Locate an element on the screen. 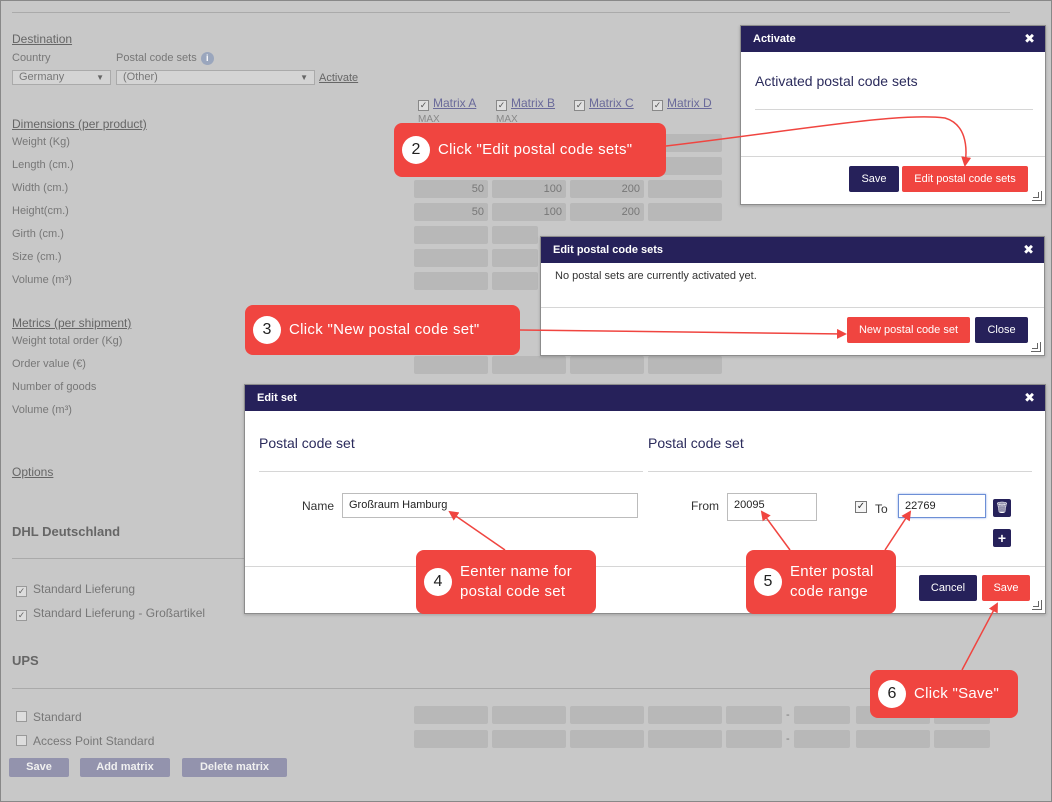 Image resolution: width=1052 pixels, height=802 pixels. callout-step-2: 2 Click "Edit postal code sets" is located at coordinates (530, 150).